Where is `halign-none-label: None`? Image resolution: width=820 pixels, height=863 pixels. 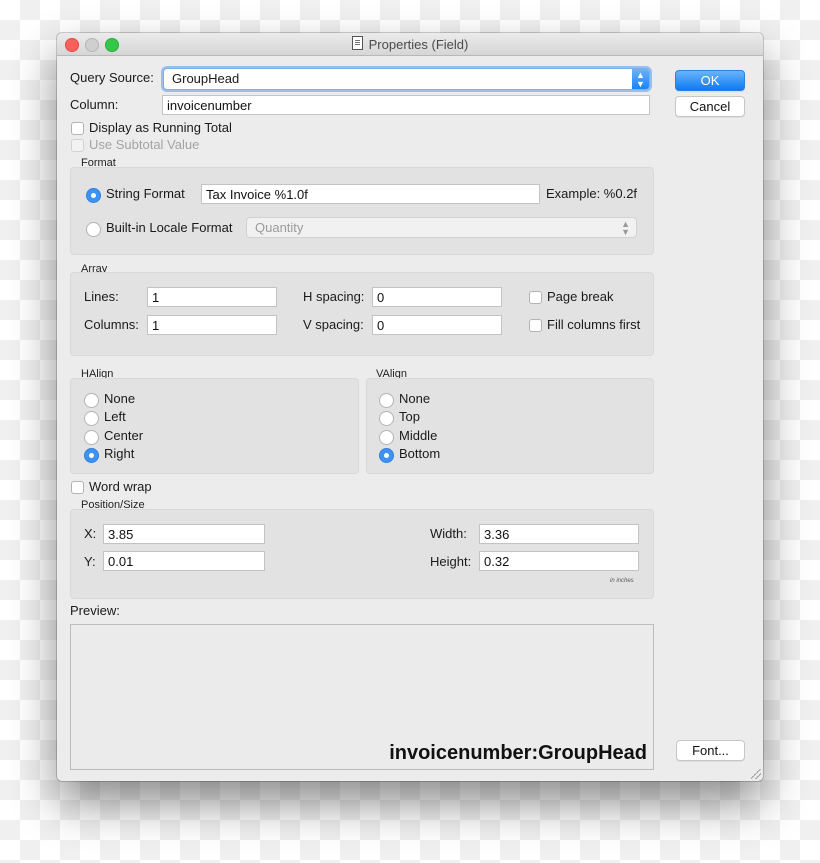 halign-none-label: None is located at coordinates (120, 398).